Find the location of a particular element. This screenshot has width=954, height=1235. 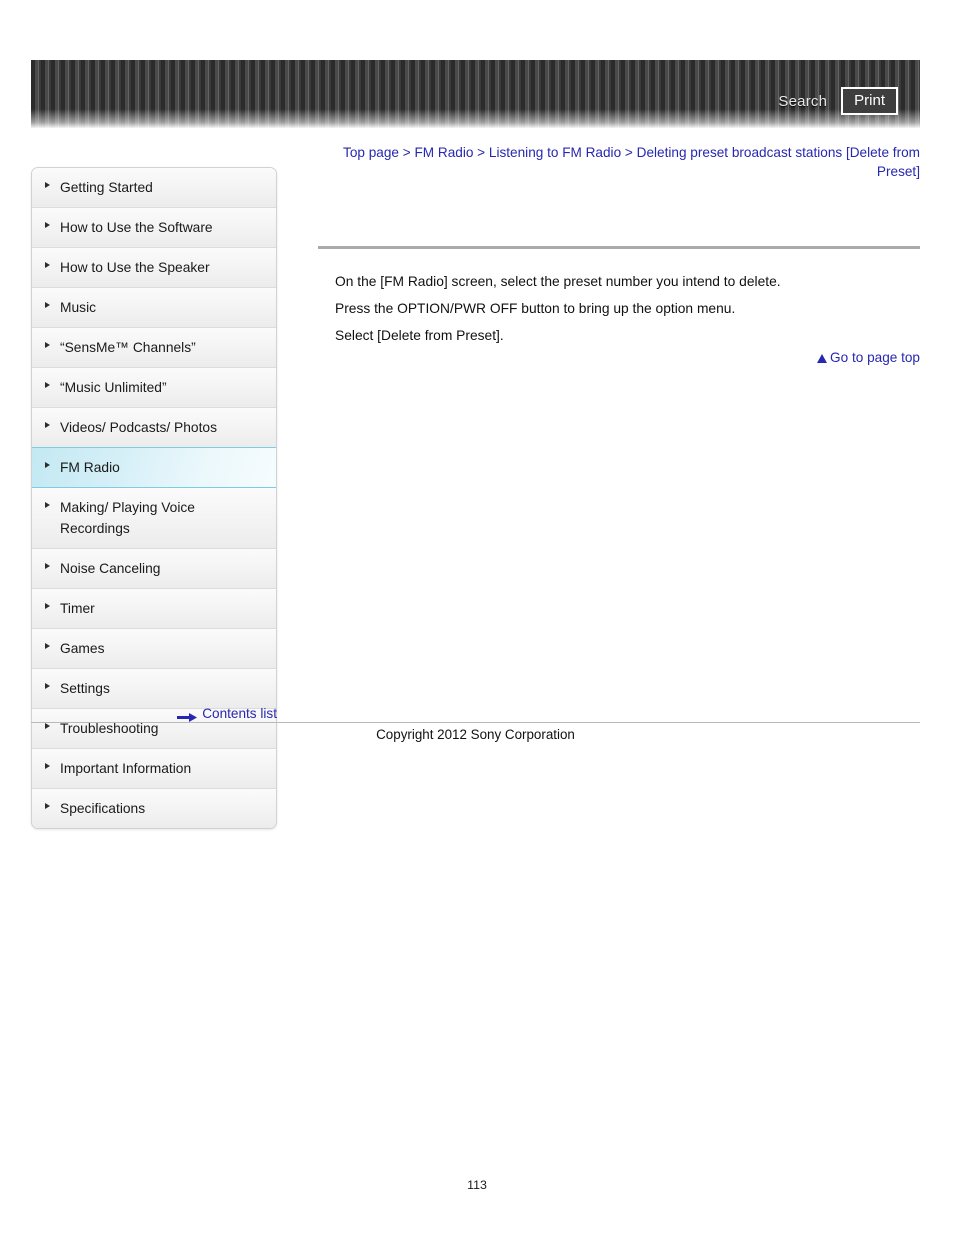

breadcrumb-item: FM Radio is located at coordinates (443, 152).